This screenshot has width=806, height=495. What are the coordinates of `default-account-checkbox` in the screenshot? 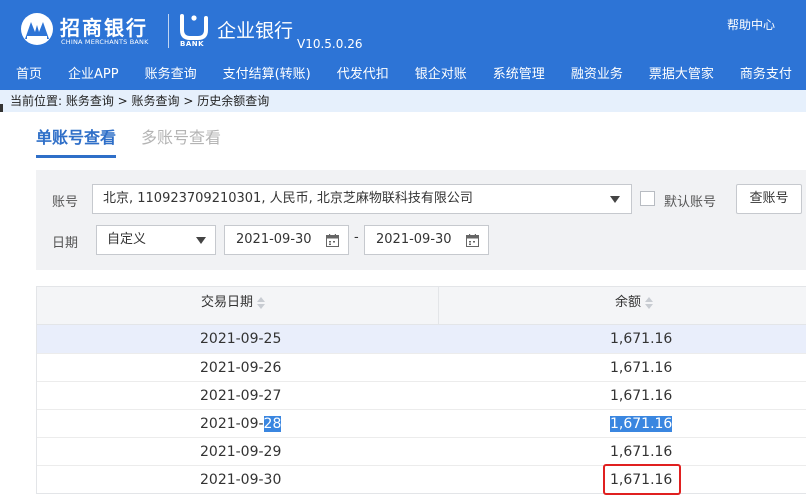 It's located at (647, 198).